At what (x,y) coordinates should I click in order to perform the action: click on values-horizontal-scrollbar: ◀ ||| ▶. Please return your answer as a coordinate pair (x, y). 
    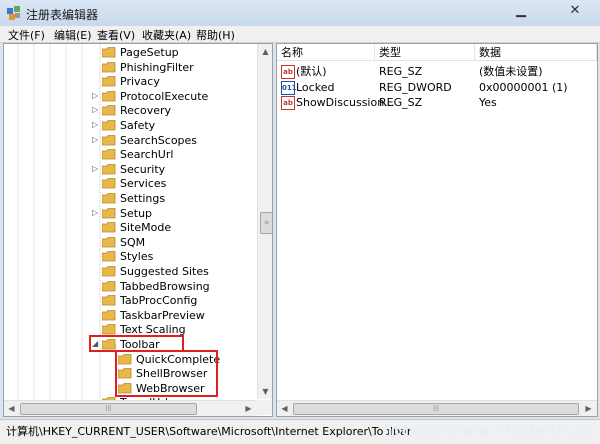
    Looking at the image, I should click on (437, 408).